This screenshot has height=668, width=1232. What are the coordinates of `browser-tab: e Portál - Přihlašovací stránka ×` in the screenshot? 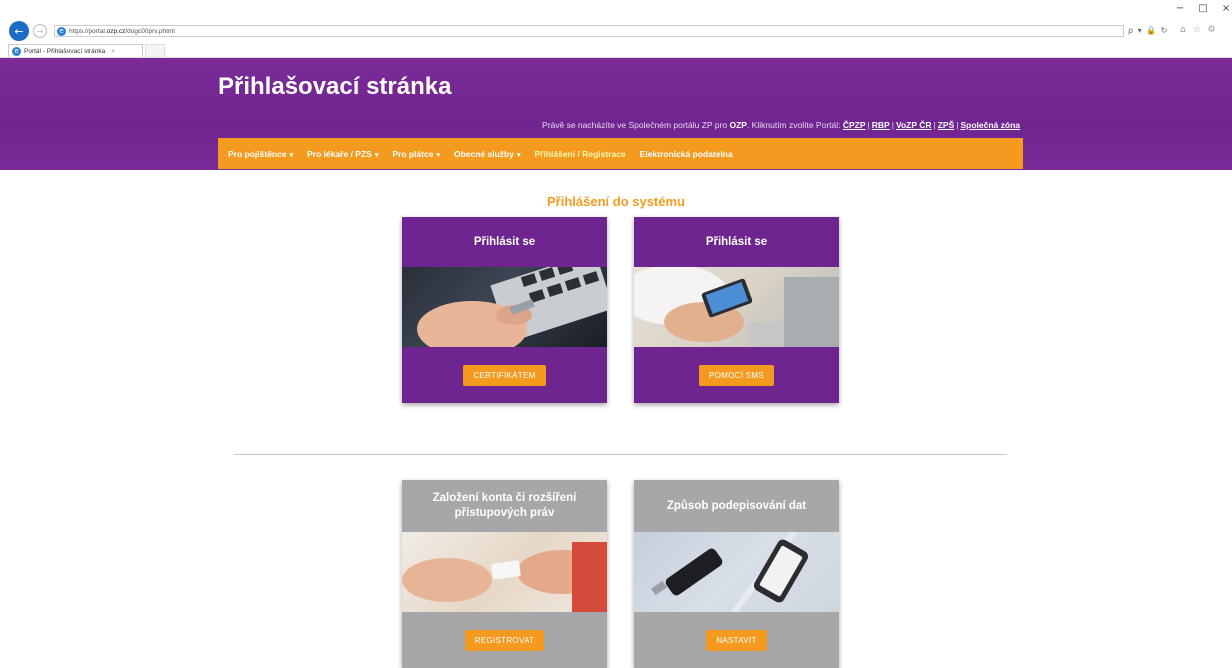 It's located at (75, 50).